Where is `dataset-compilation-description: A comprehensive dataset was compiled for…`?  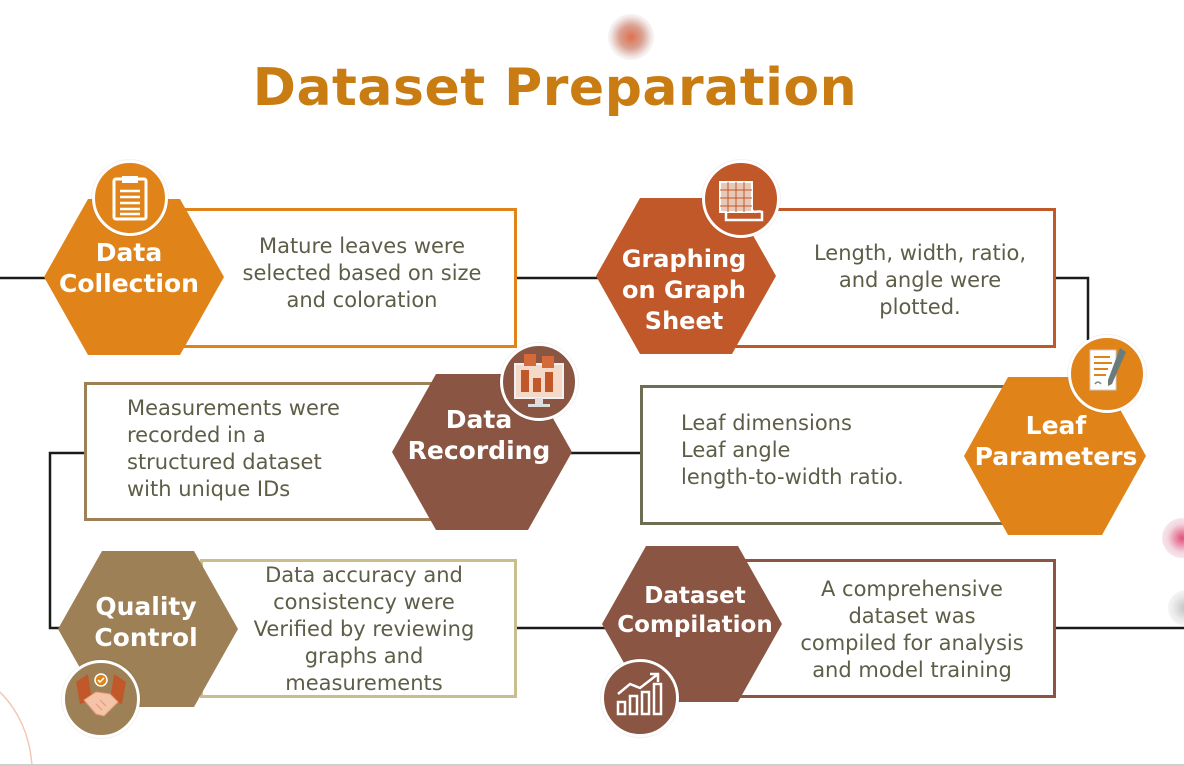 dataset-compilation-description: A comprehensive dataset was compiled for… is located at coordinates (912, 629).